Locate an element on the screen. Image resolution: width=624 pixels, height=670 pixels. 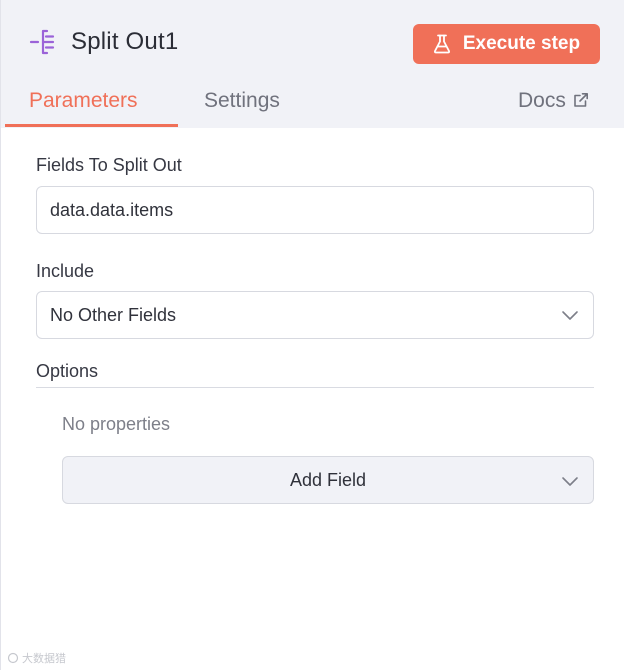
external-link-icon is located at coordinates (581, 100).